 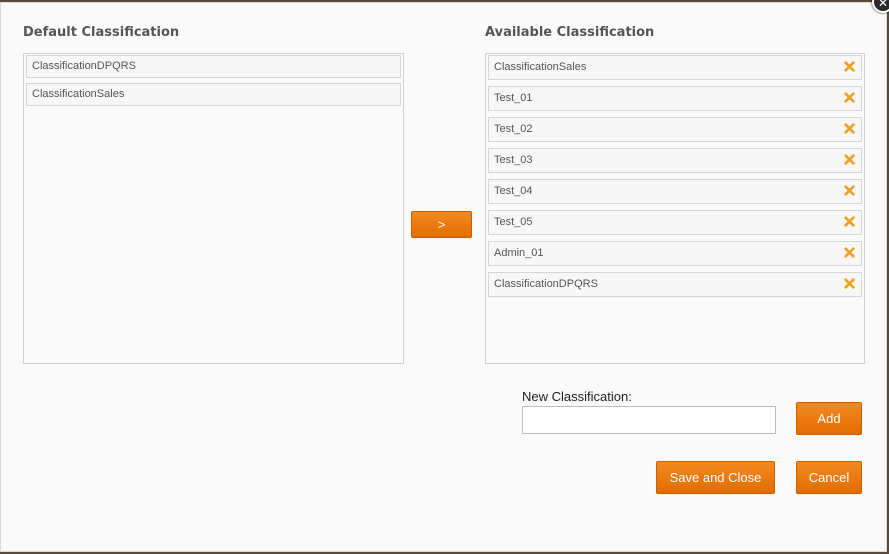 What do you see at coordinates (513, 191) in the screenshot?
I see `list-item-label: Test_04` at bounding box center [513, 191].